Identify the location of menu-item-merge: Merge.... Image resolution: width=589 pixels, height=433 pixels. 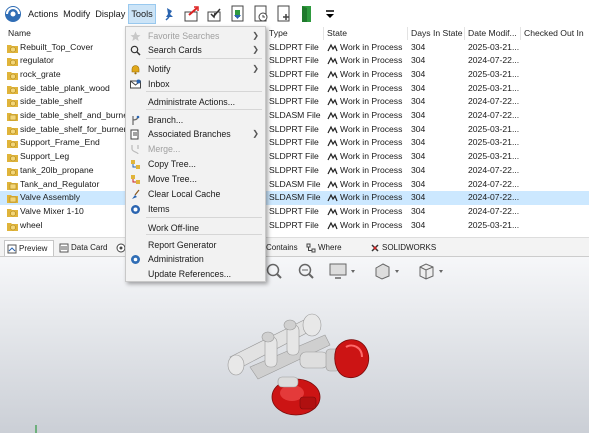
(195, 149).